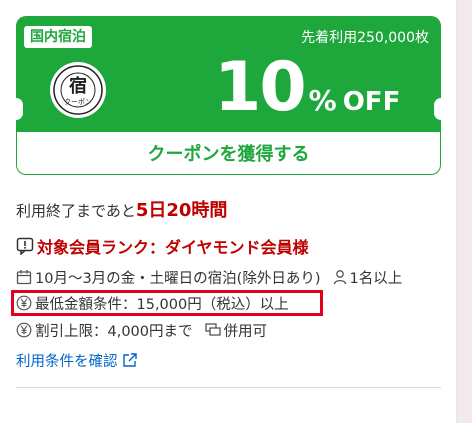 Image resolution: width=472 pixels, height=423 pixels. What do you see at coordinates (25, 246) in the screenshot?
I see `alert-icon` at bounding box center [25, 246].